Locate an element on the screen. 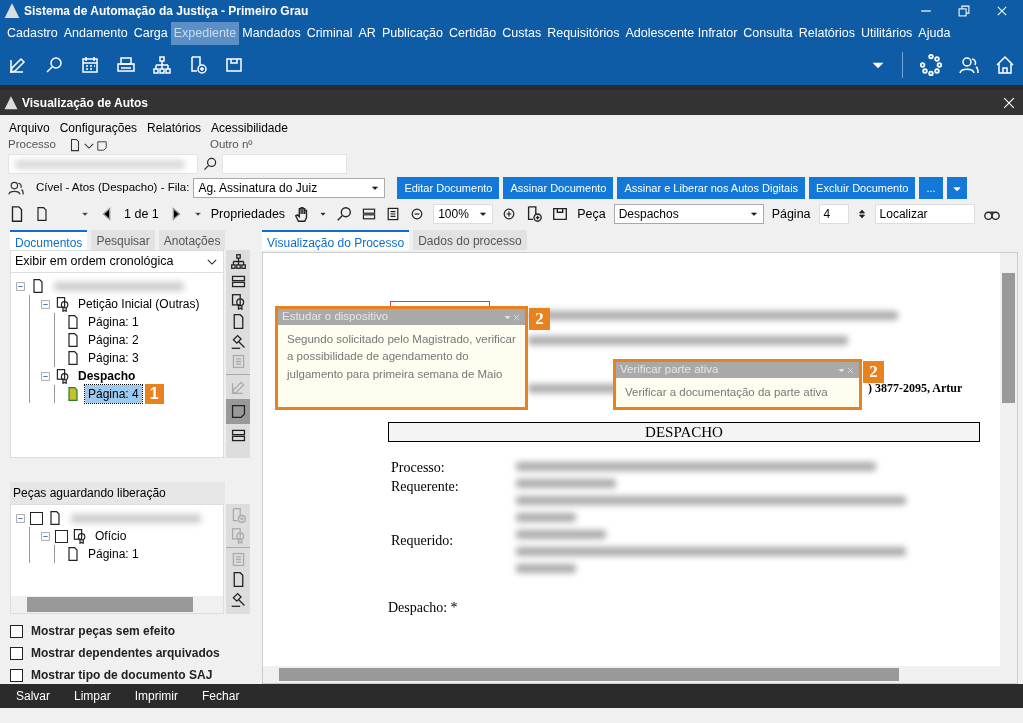  menu-item: Andamento is located at coordinates (95, 33).